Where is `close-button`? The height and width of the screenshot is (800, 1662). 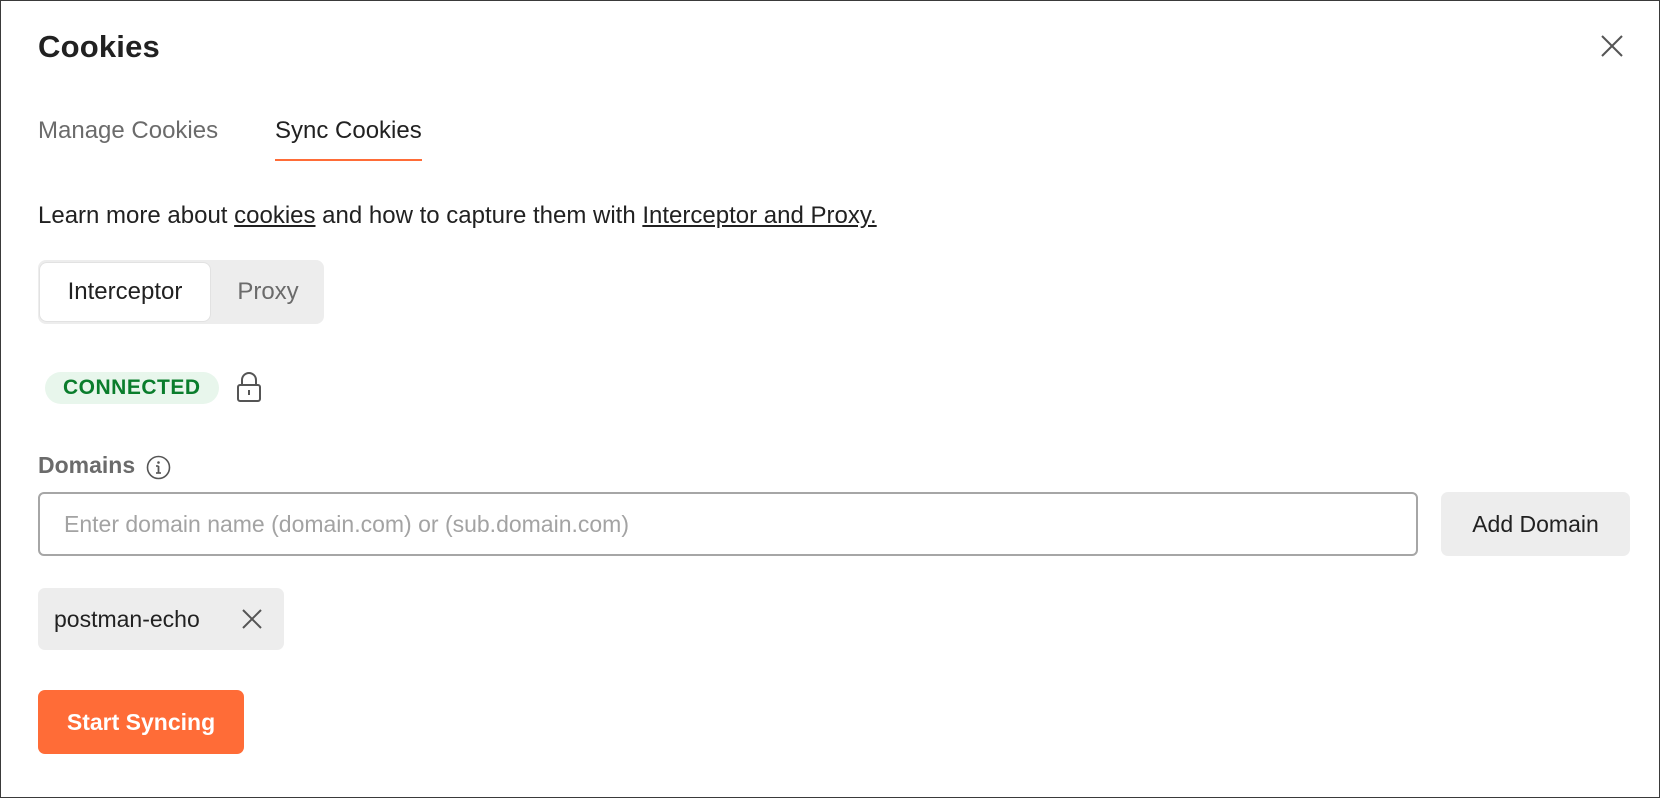
close-button is located at coordinates (1612, 46).